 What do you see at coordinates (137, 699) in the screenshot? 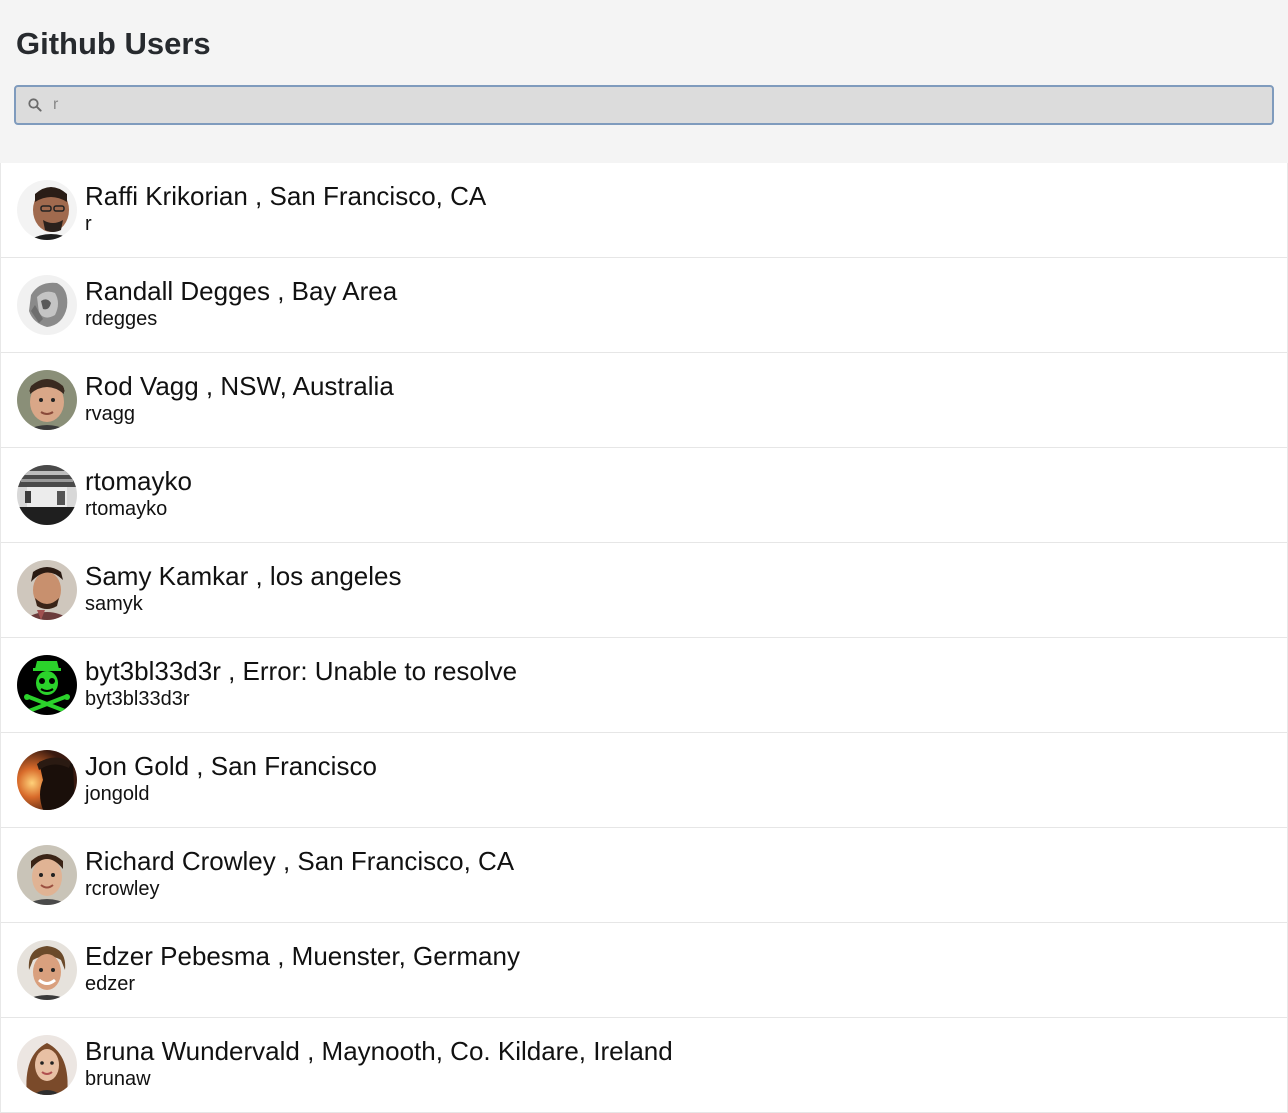
I see `user-login: byt3bl33d3r` at bounding box center [137, 699].